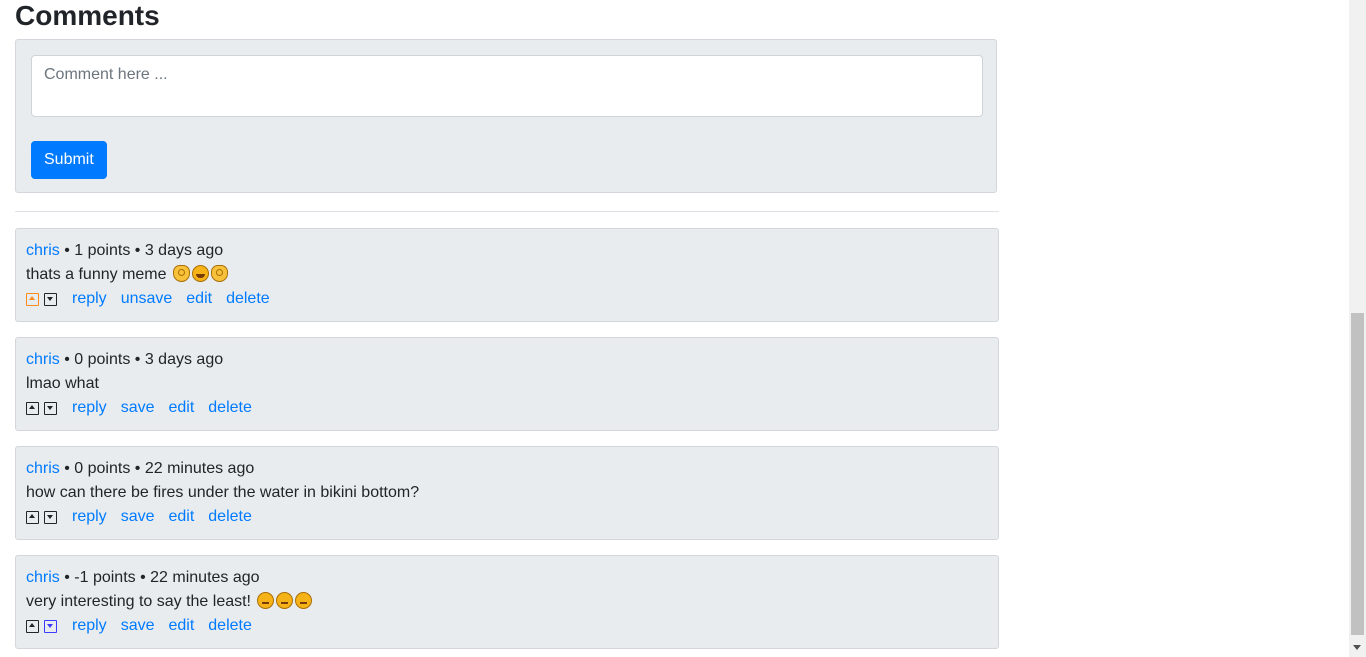 The height and width of the screenshot is (657, 1366). I want to click on comment-body: very interesting to say the least!, so click(169, 602).